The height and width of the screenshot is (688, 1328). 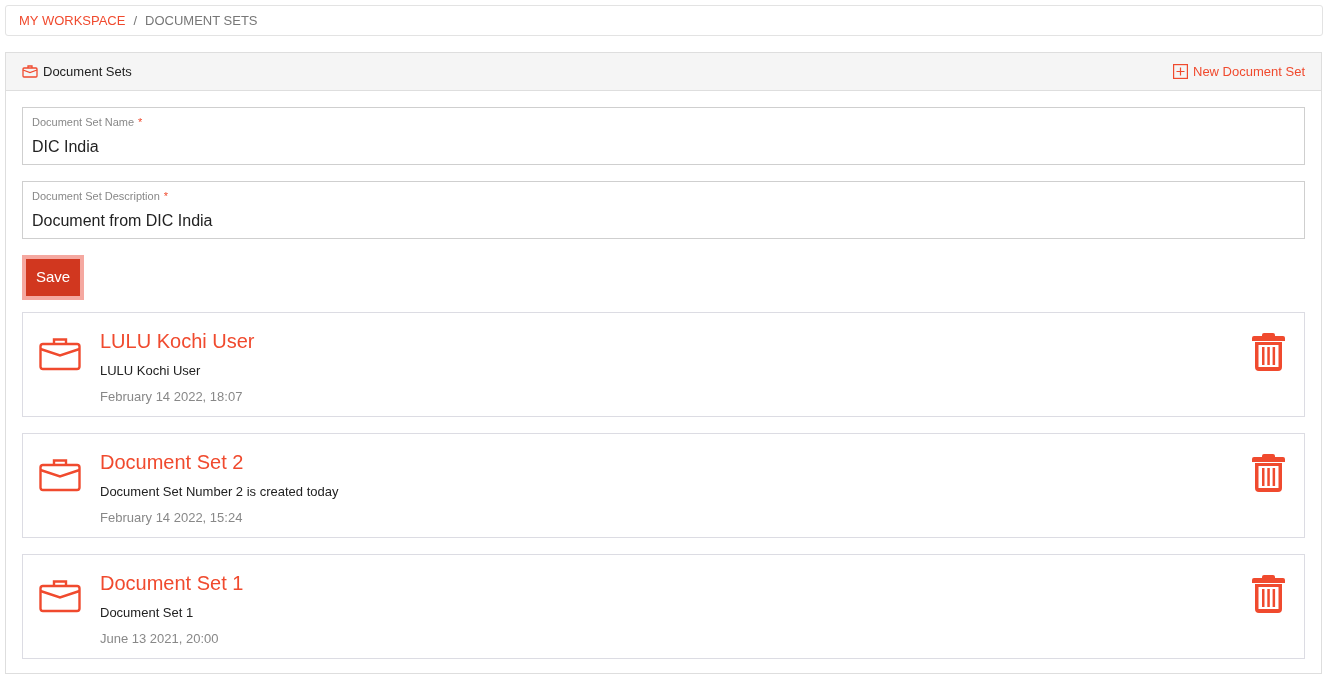 What do you see at coordinates (172, 396) in the screenshot?
I see `document-set-date: February 14 2022, 18:07` at bounding box center [172, 396].